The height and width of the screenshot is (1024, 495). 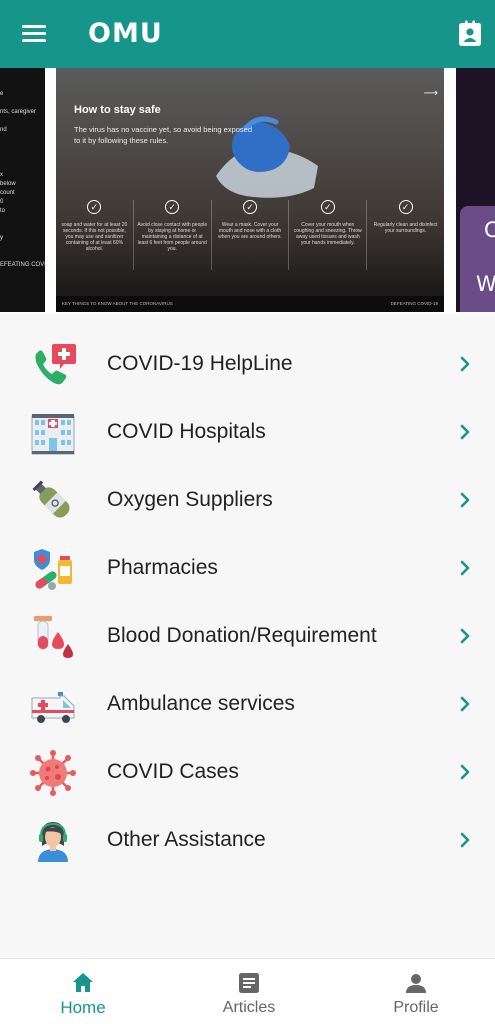 I want to click on nav-articles: Articles, so click(x=249, y=991).